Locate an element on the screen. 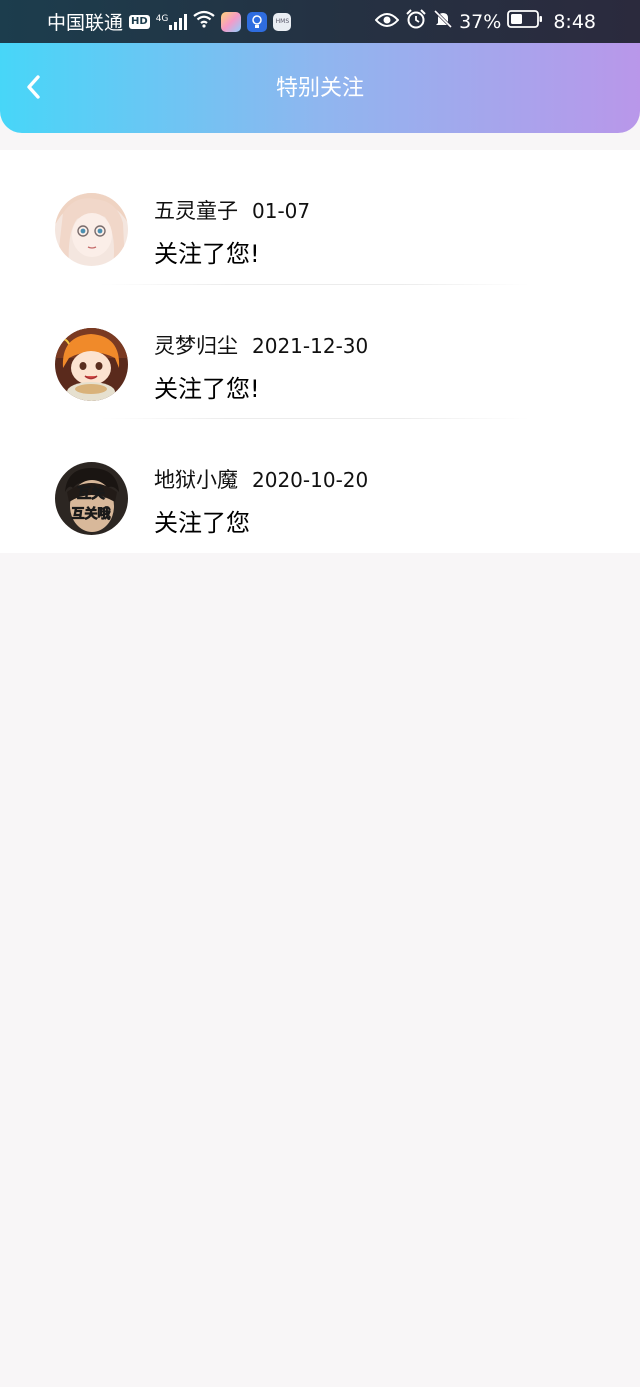 The height and width of the screenshot is (1387, 640). hd-badge: HD is located at coordinates (139, 21).